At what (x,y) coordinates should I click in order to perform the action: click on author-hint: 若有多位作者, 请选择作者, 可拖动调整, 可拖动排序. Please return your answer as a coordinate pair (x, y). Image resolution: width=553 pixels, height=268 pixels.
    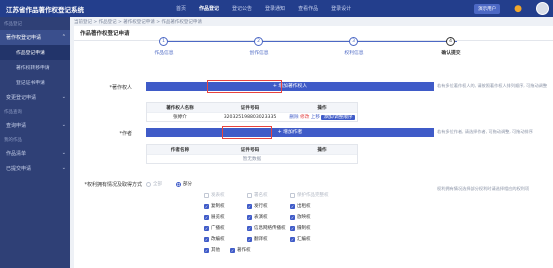
    Looking at the image, I should click on (485, 131).